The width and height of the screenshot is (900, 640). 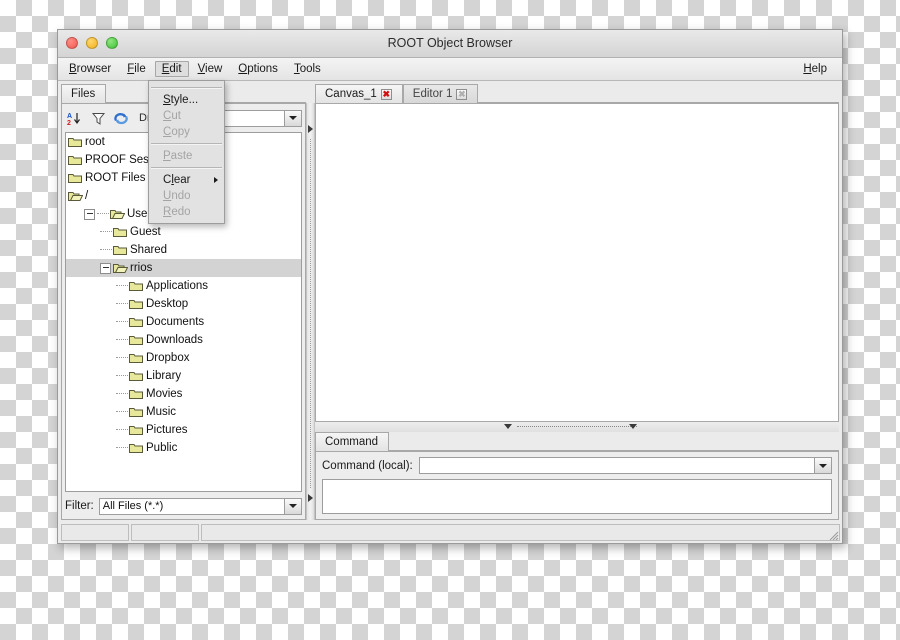 What do you see at coordinates (183, 232) in the screenshot?
I see `tree-item-guest: Guest` at bounding box center [183, 232].